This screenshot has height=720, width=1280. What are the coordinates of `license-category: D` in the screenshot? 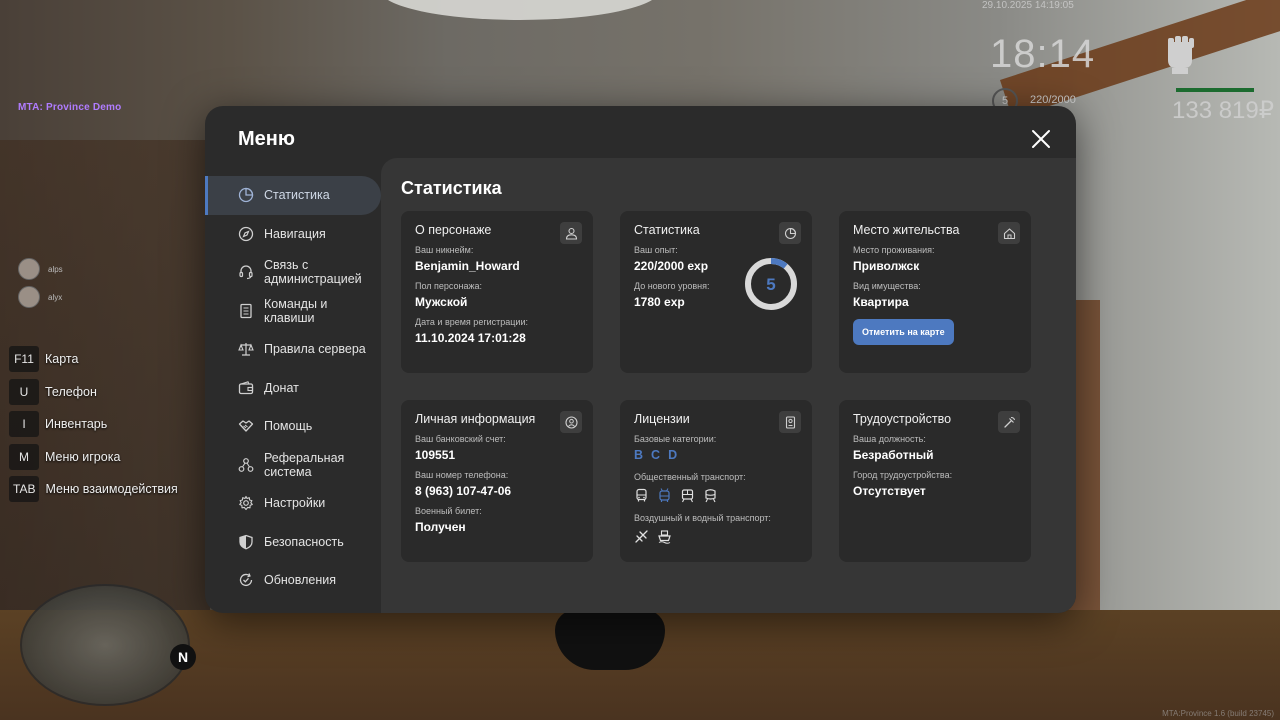 It's located at (673, 455).